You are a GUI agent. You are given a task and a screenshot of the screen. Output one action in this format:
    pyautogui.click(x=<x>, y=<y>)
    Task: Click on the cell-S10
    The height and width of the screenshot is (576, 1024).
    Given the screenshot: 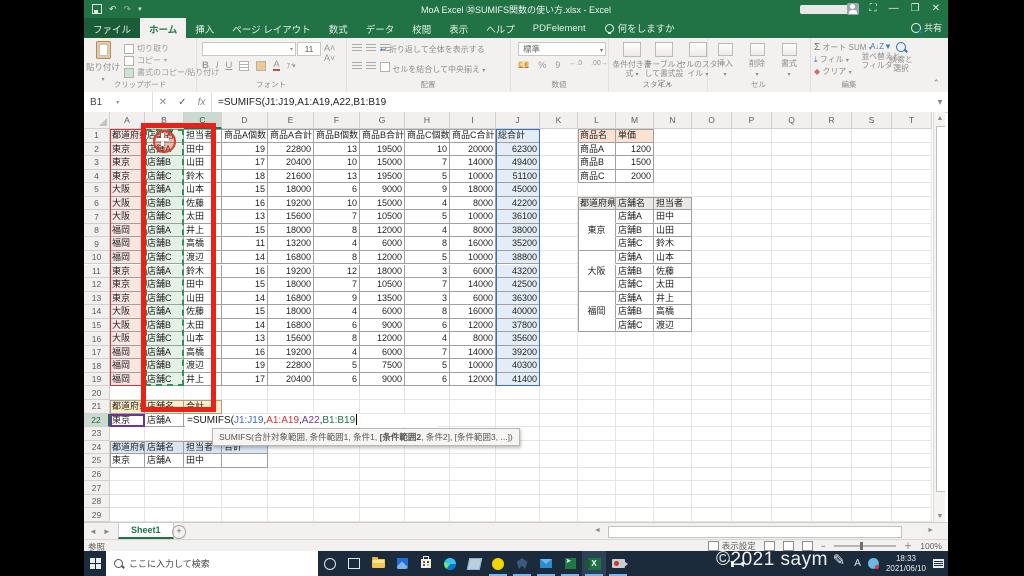 What is the action you would take?
    pyautogui.click(x=872, y=257)
    